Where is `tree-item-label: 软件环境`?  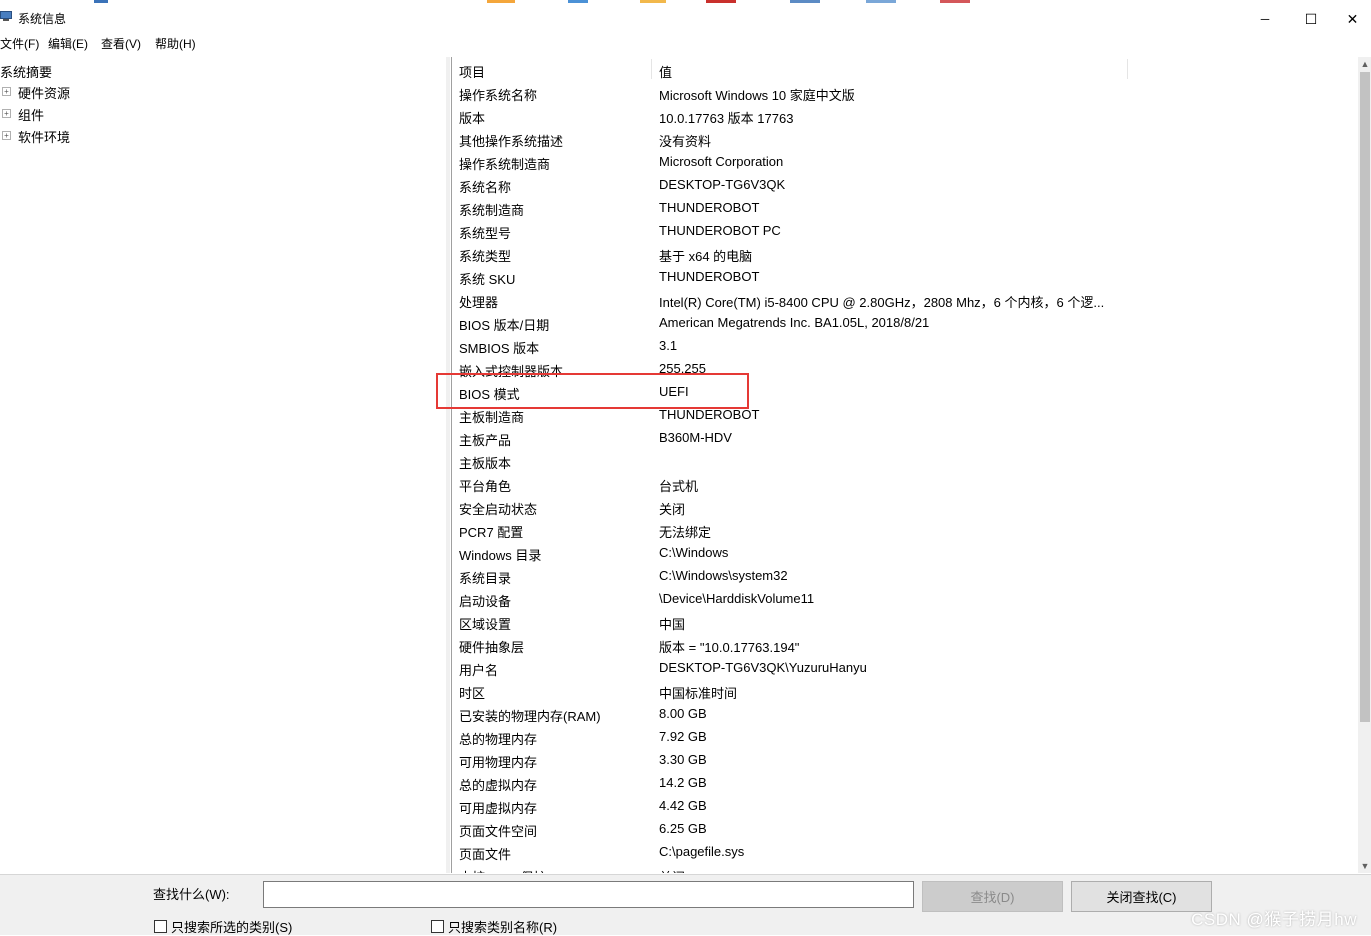 tree-item-label: 软件环境 is located at coordinates (44, 137).